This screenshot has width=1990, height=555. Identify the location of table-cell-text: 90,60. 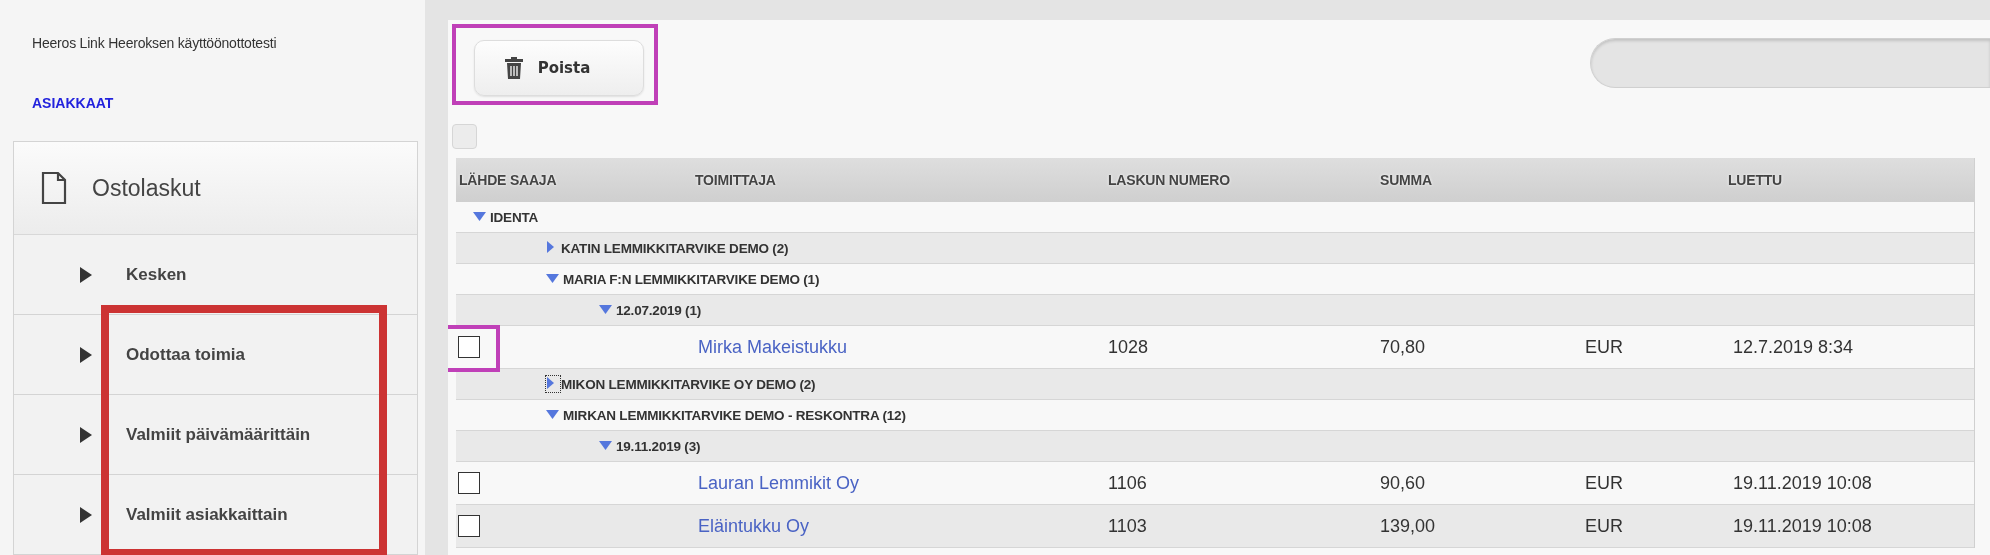
(1403, 483).